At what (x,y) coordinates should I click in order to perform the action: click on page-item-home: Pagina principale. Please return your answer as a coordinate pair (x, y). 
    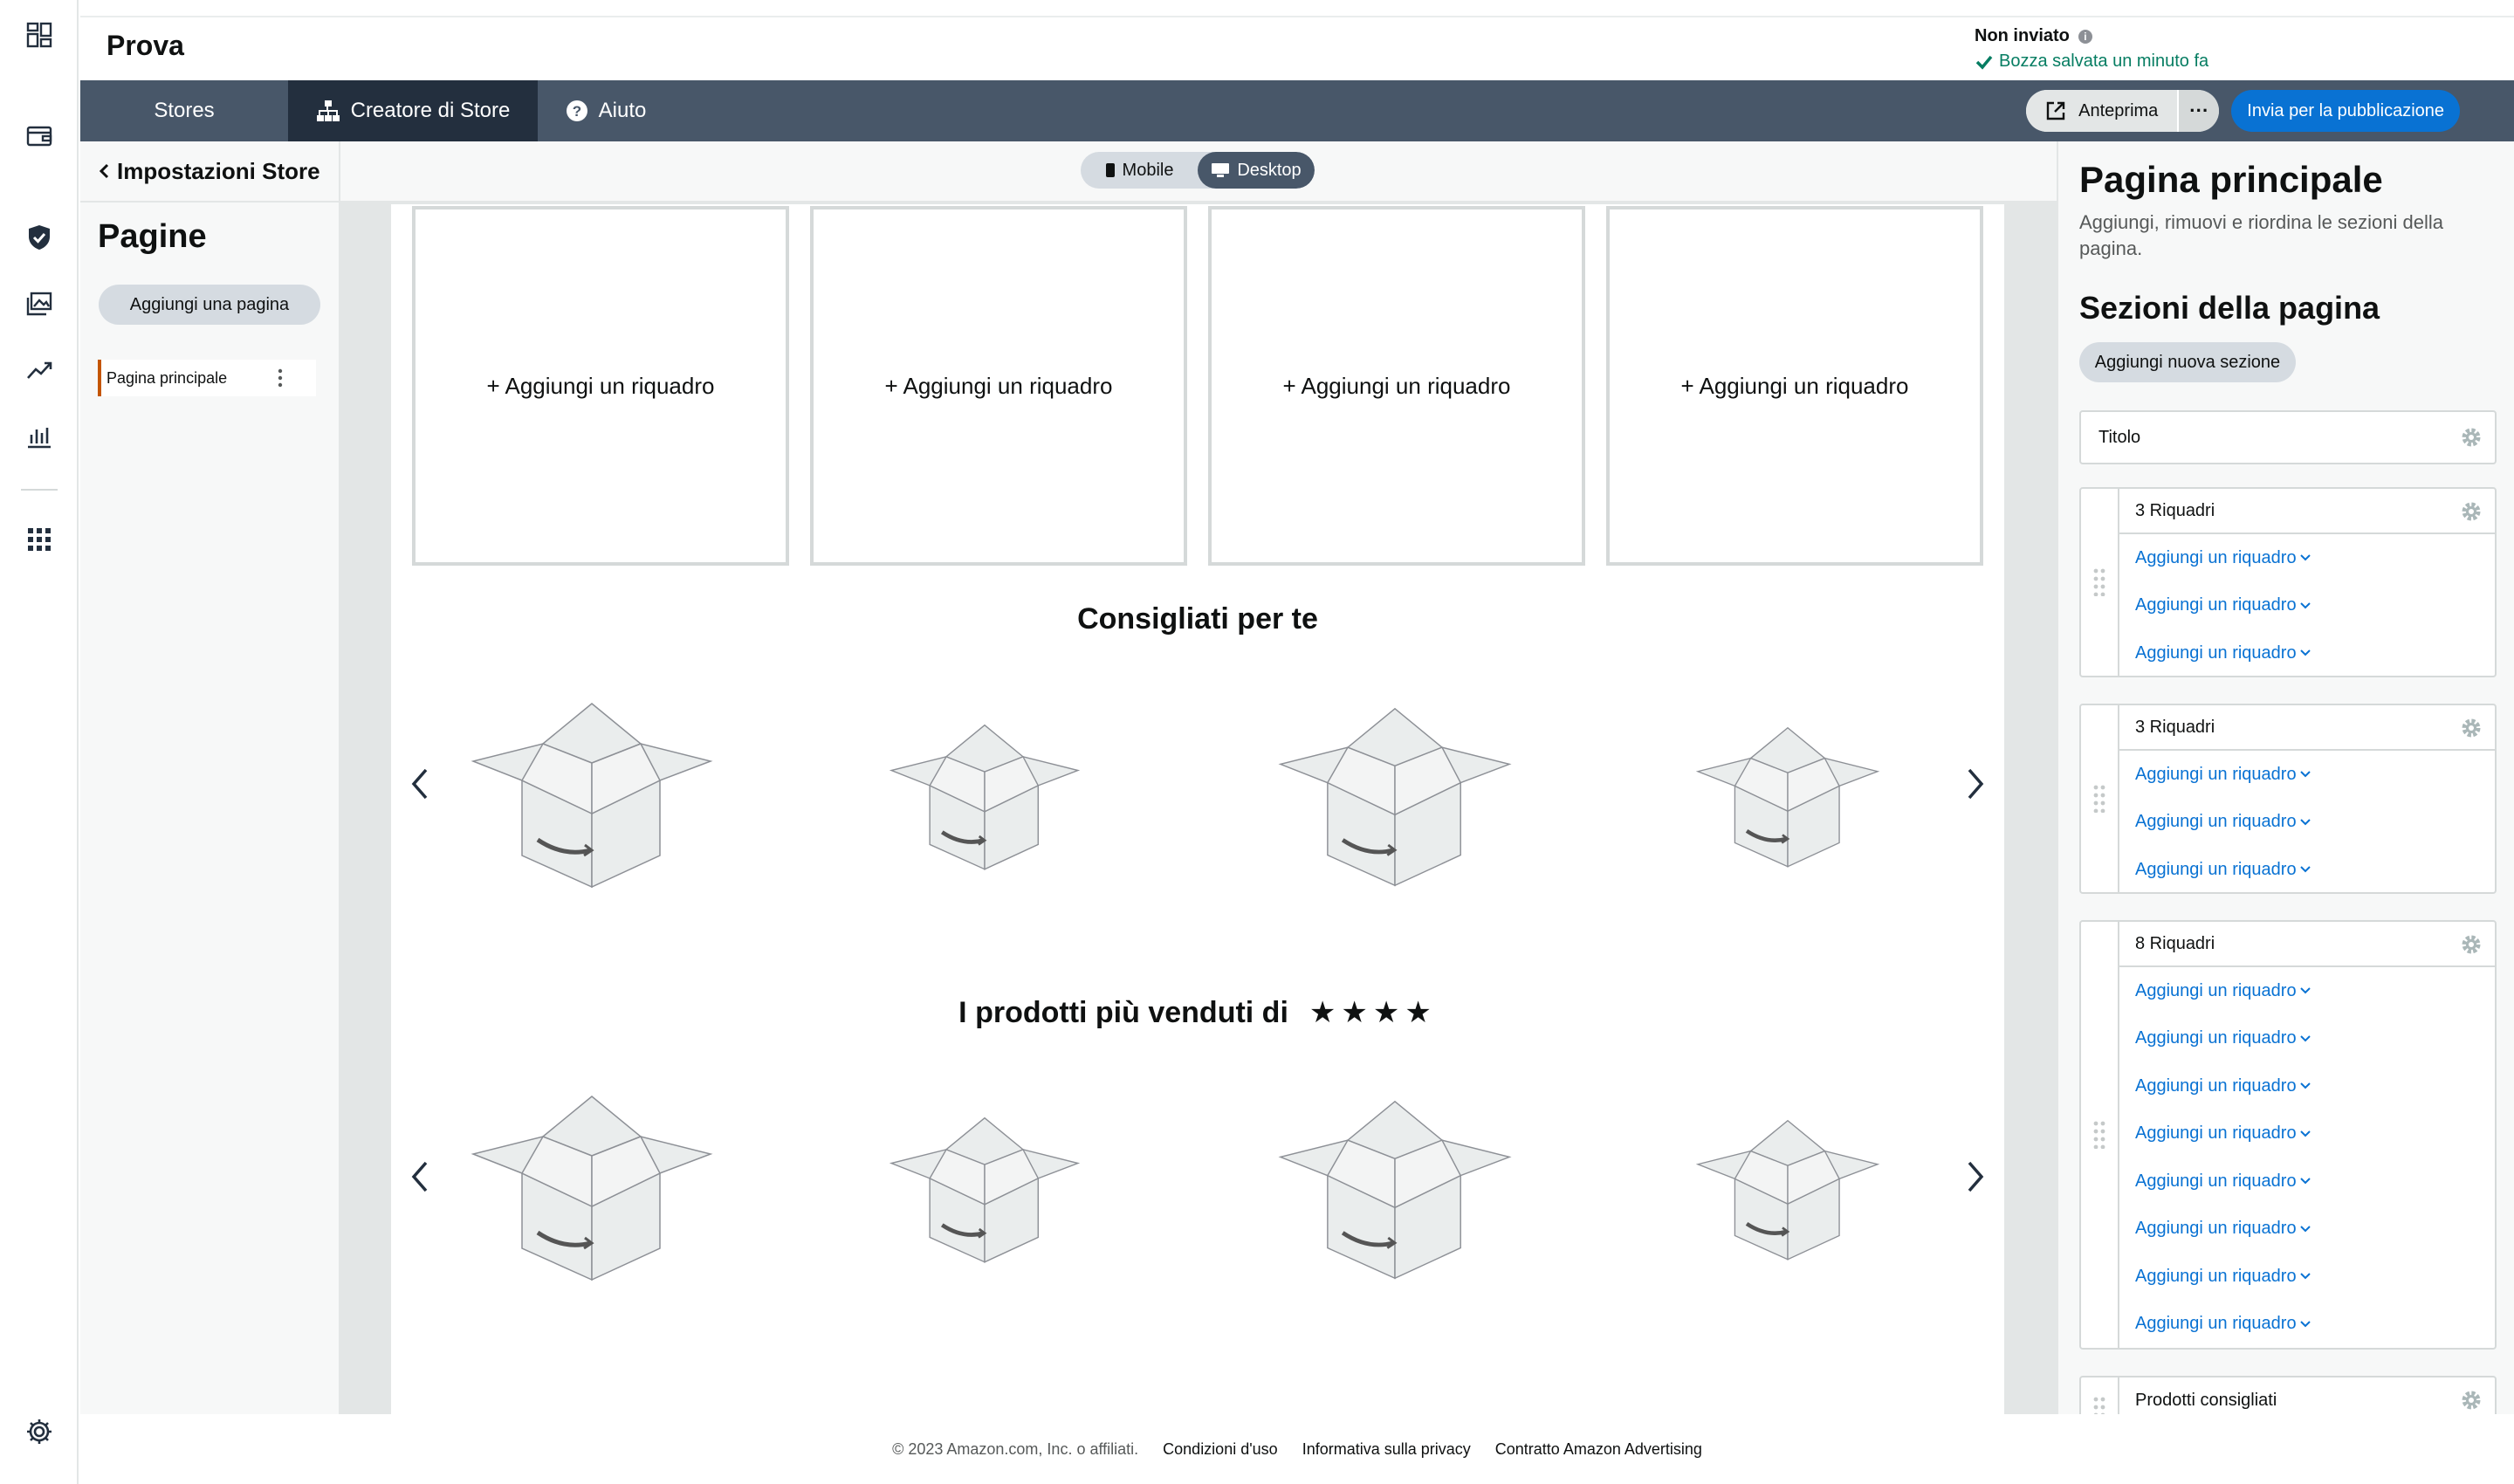
    Looking at the image, I should click on (207, 378).